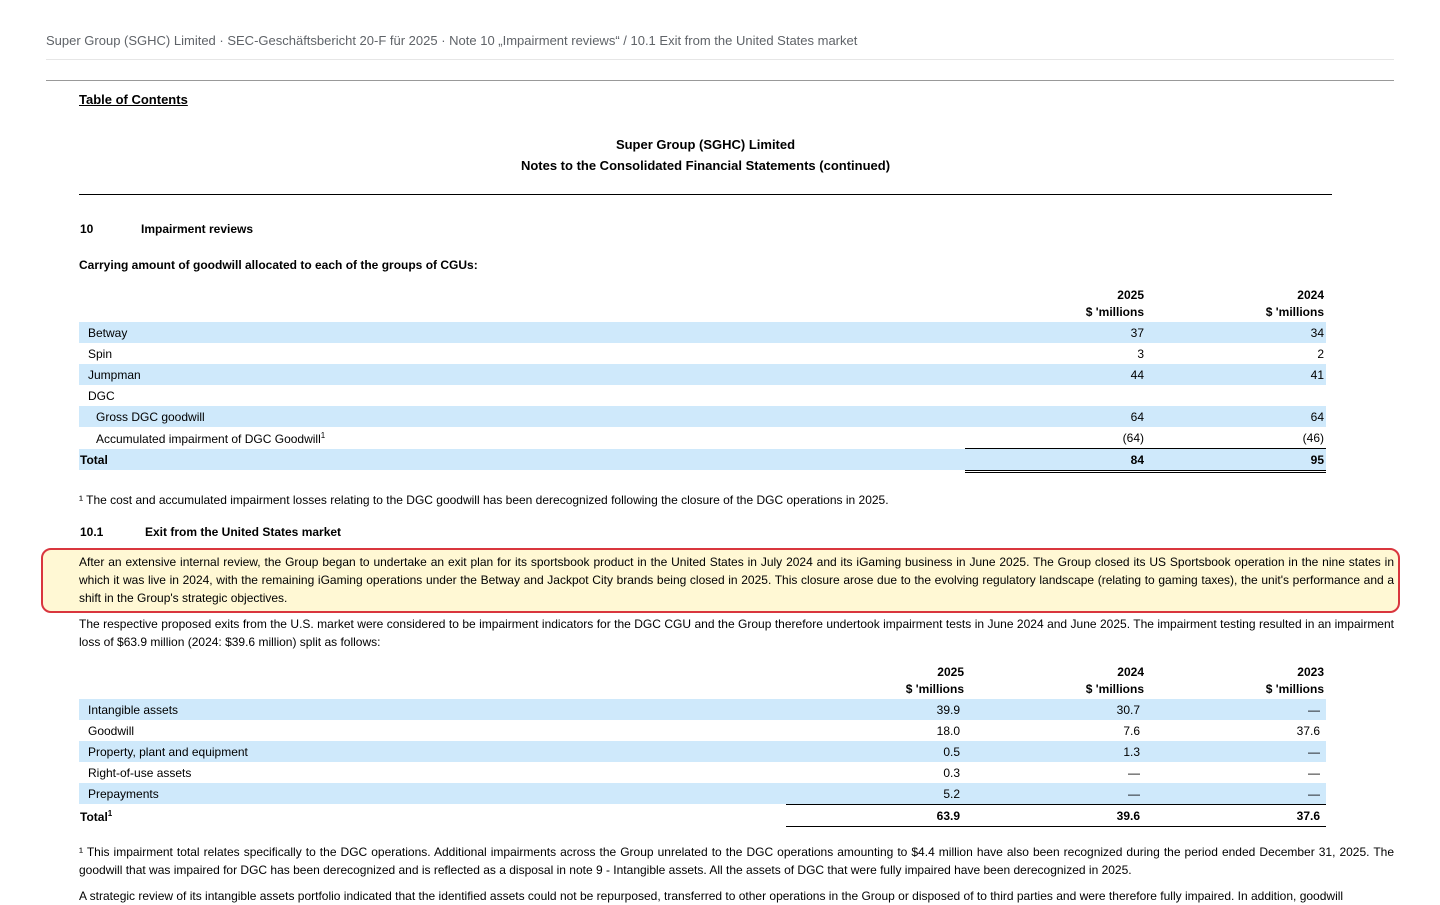 The image size is (1440, 905). Describe the element at coordinates (702, 815) in the screenshot. I see `table-row-total: Total1 63.9 39.6 37.6` at that location.